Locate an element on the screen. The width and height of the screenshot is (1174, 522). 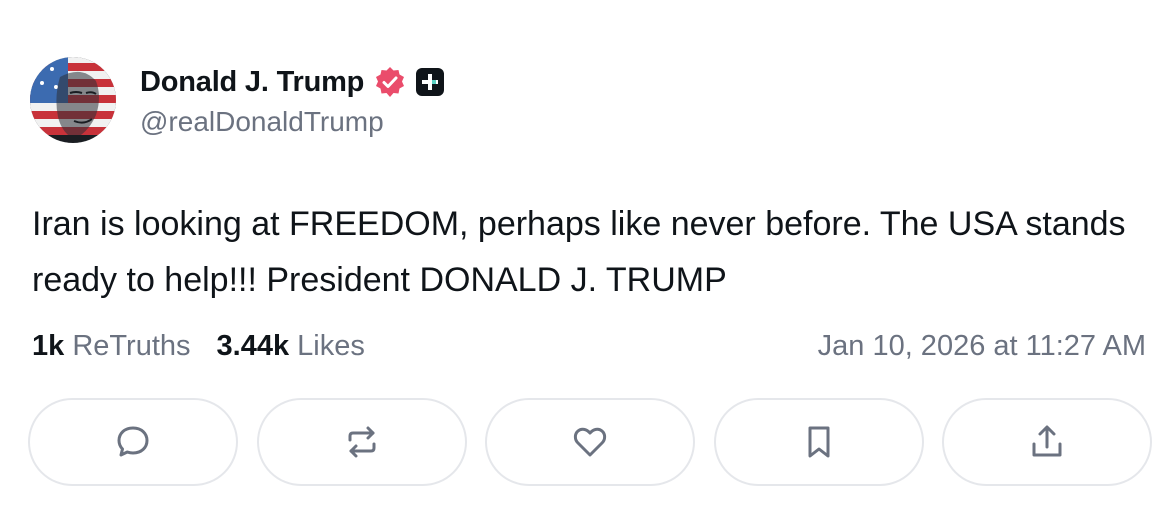
likes-label: Likes is located at coordinates (331, 345).